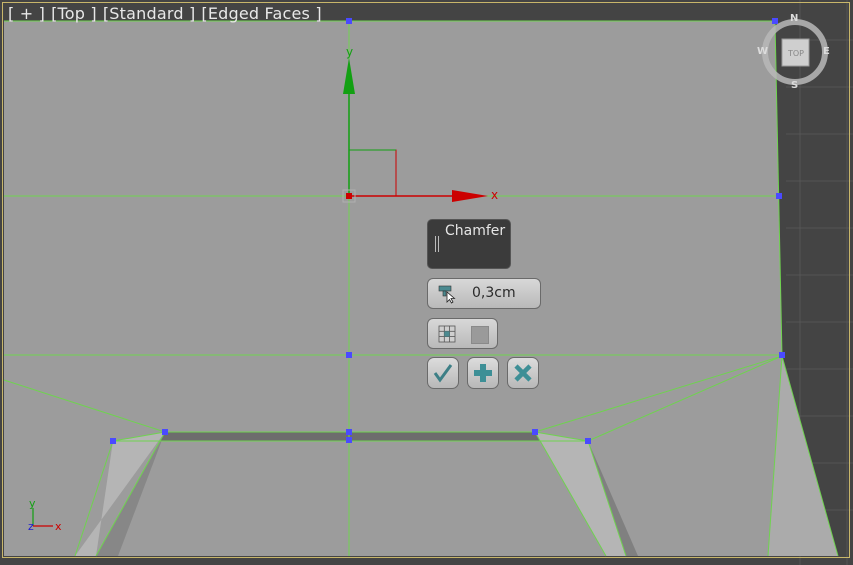 Image resolution: width=853 pixels, height=565 pixels. I want to click on chamfer-ok-button, so click(443, 373).